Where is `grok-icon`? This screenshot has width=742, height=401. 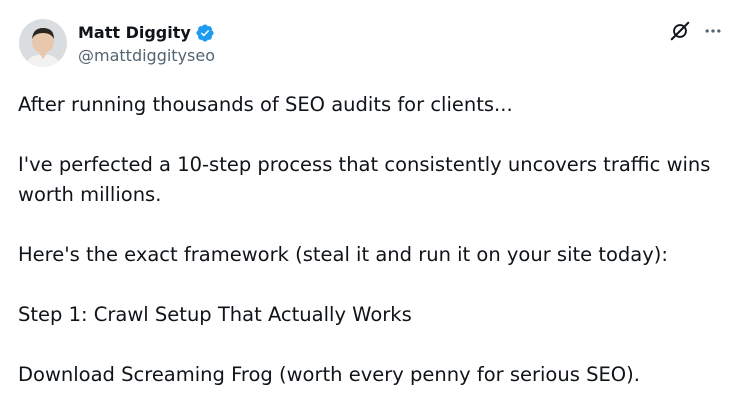 grok-icon is located at coordinates (680, 33).